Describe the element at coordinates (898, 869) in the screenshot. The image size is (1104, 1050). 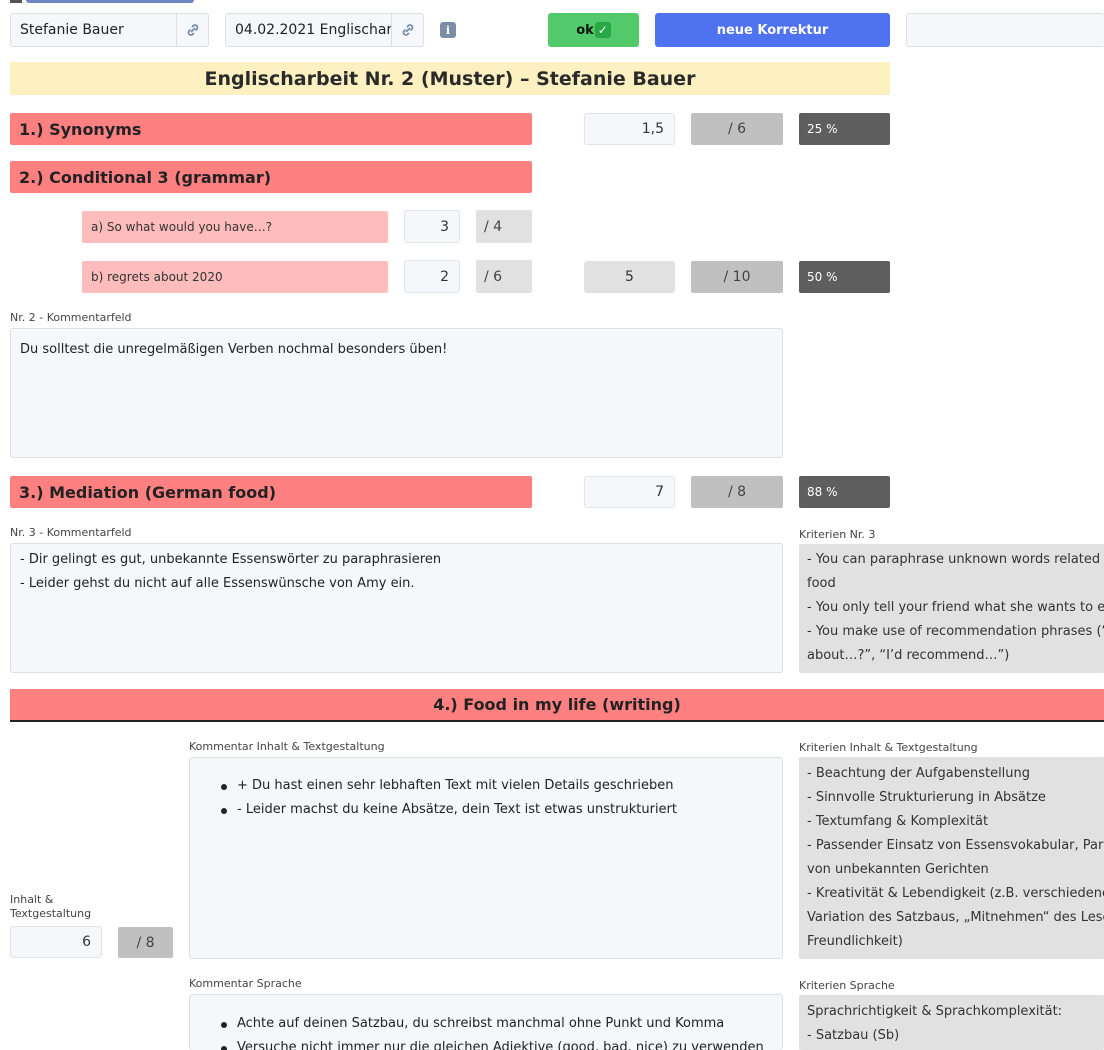
I see `criteria-line: von unbekannten Gerichten` at that location.